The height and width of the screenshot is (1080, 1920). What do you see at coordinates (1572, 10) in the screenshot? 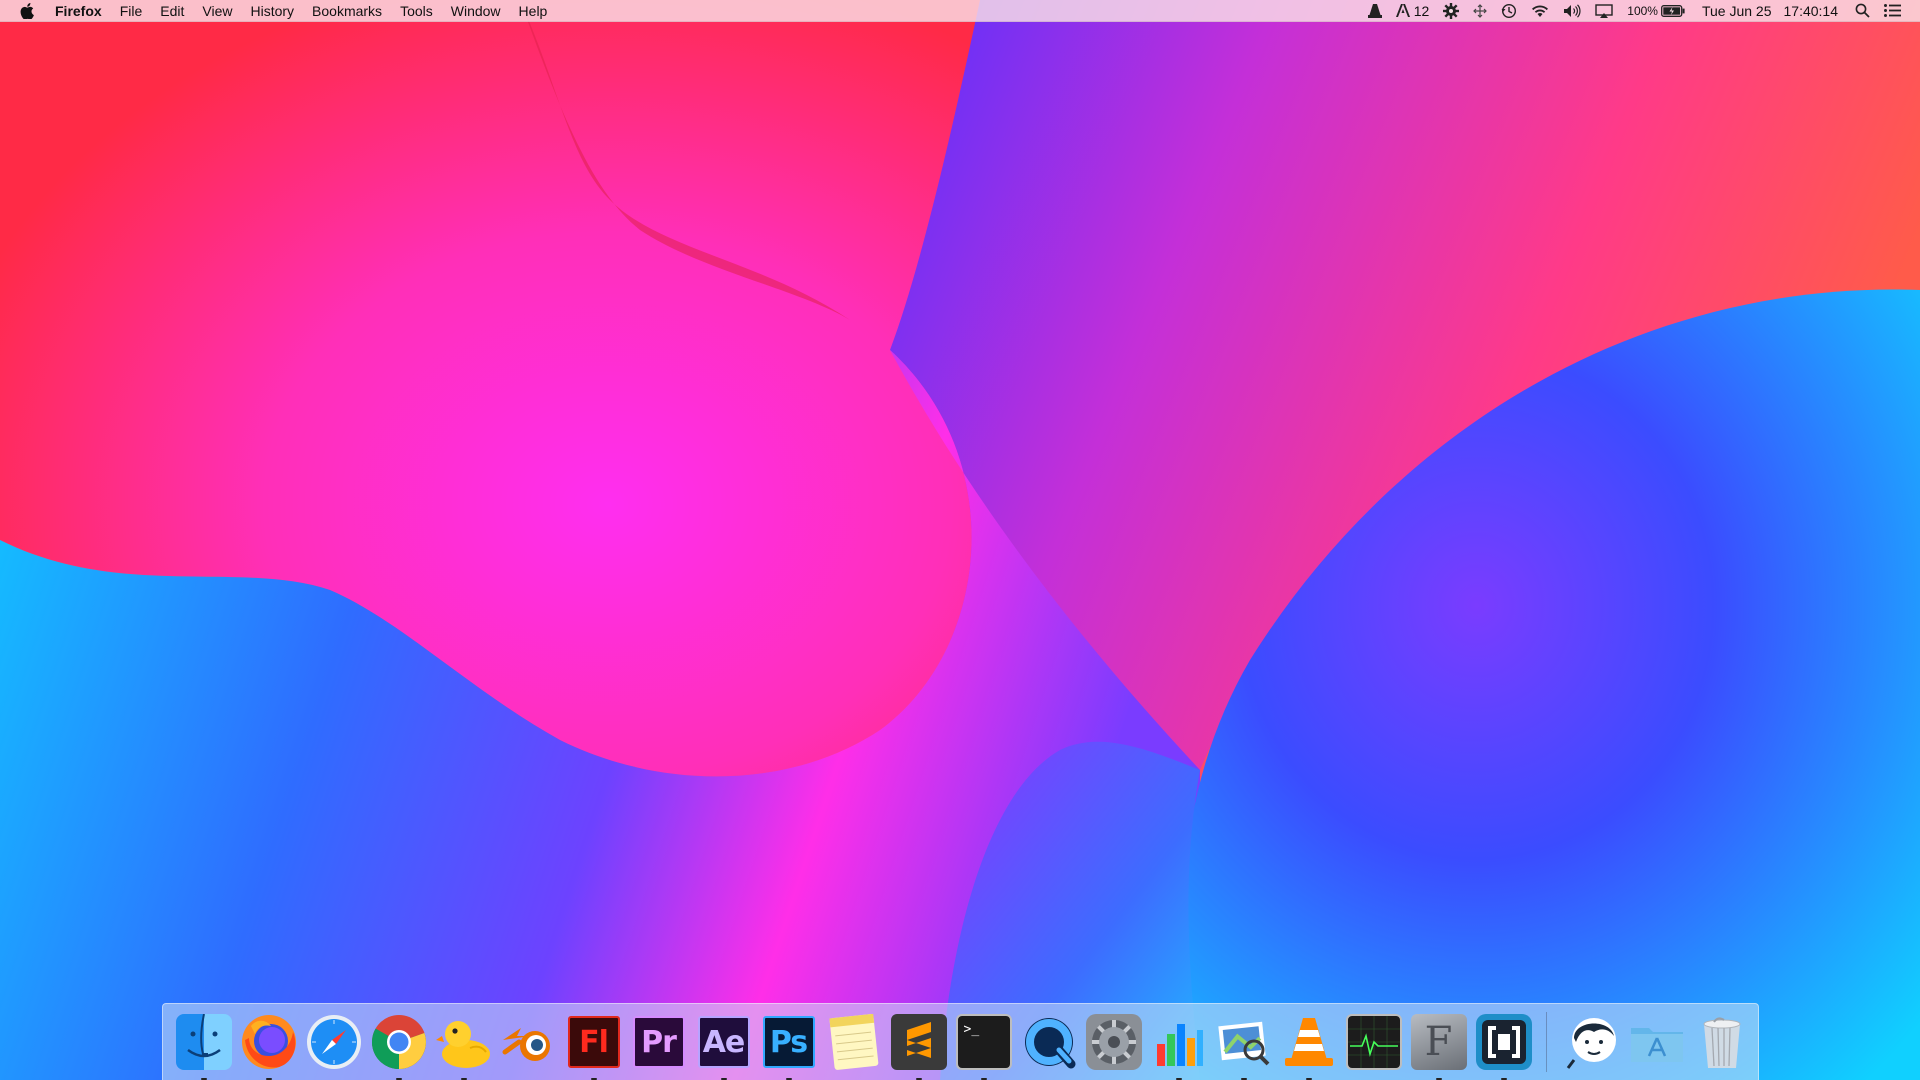
I see `volume-icon` at bounding box center [1572, 10].